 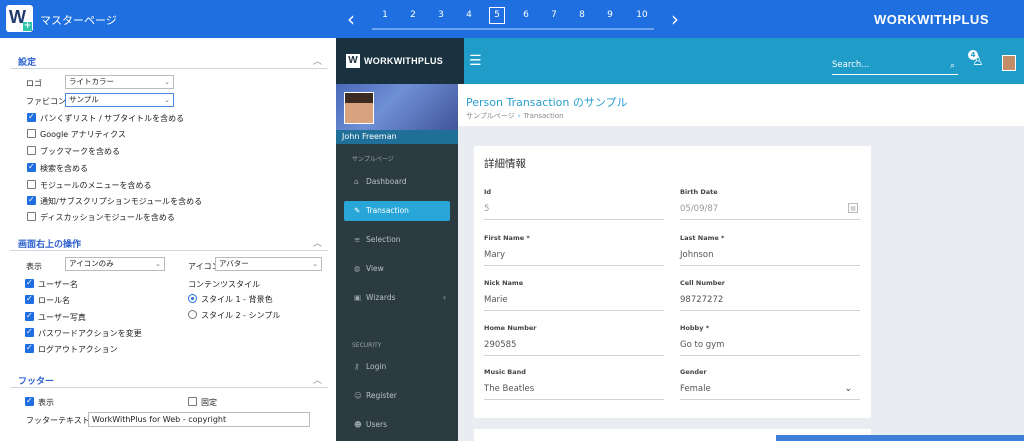 What do you see at coordinates (169, 68) in the screenshot?
I see `divider` at bounding box center [169, 68].